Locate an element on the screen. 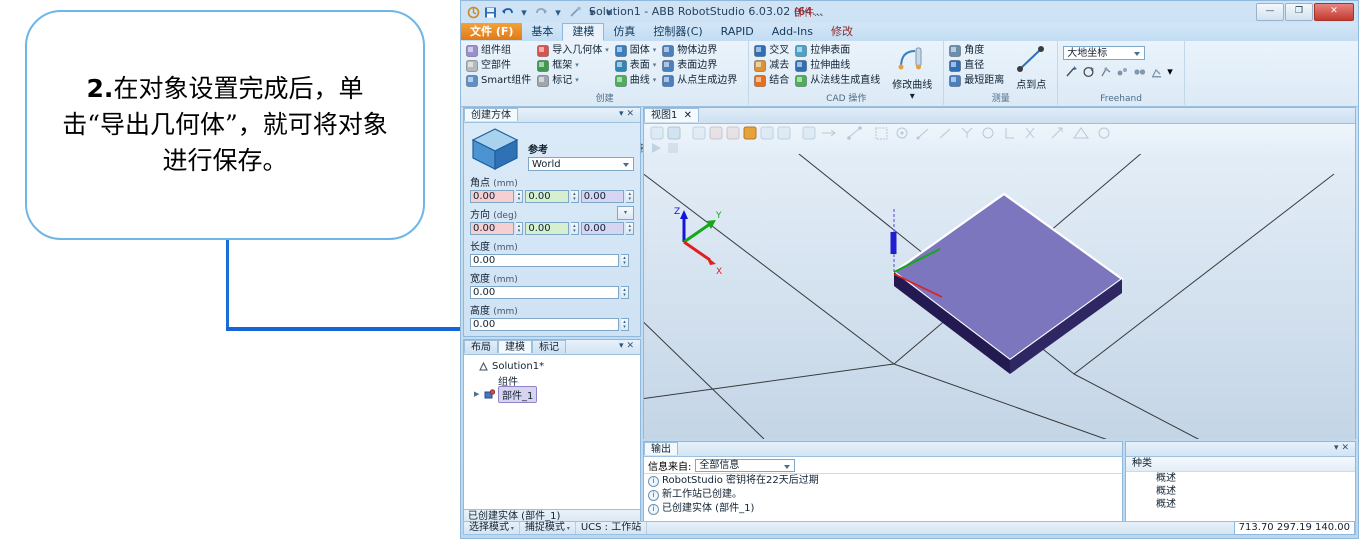  viewport-tabstrip: 视图1 ✕ is located at coordinates (999, 116).